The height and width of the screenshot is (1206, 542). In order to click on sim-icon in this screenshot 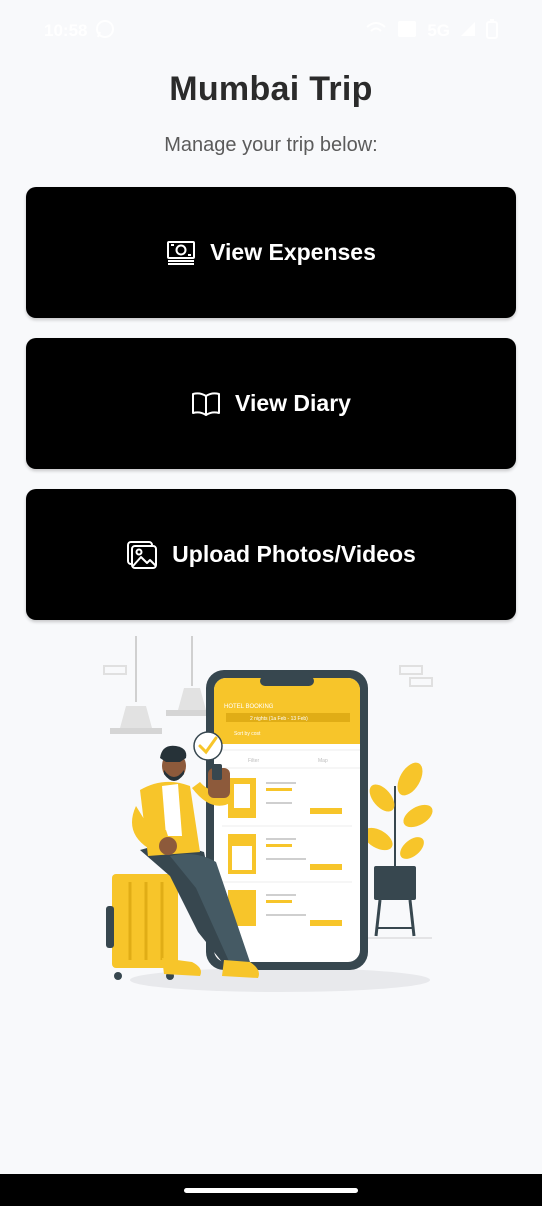, I will do `click(407, 31)`.